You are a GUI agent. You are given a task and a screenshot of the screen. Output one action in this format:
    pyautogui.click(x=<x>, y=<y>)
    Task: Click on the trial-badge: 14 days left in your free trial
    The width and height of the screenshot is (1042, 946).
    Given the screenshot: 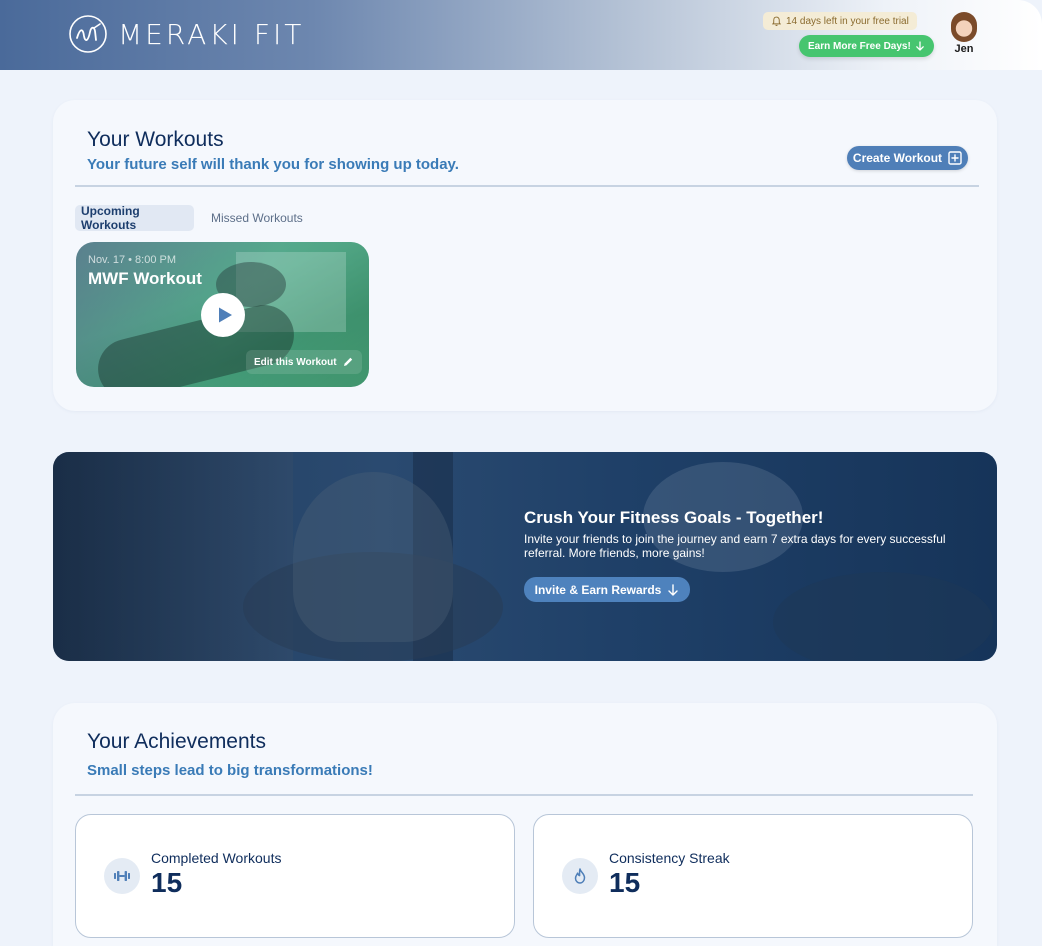 What is the action you would take?
    pyautogui.click(x=840, y=21)
    